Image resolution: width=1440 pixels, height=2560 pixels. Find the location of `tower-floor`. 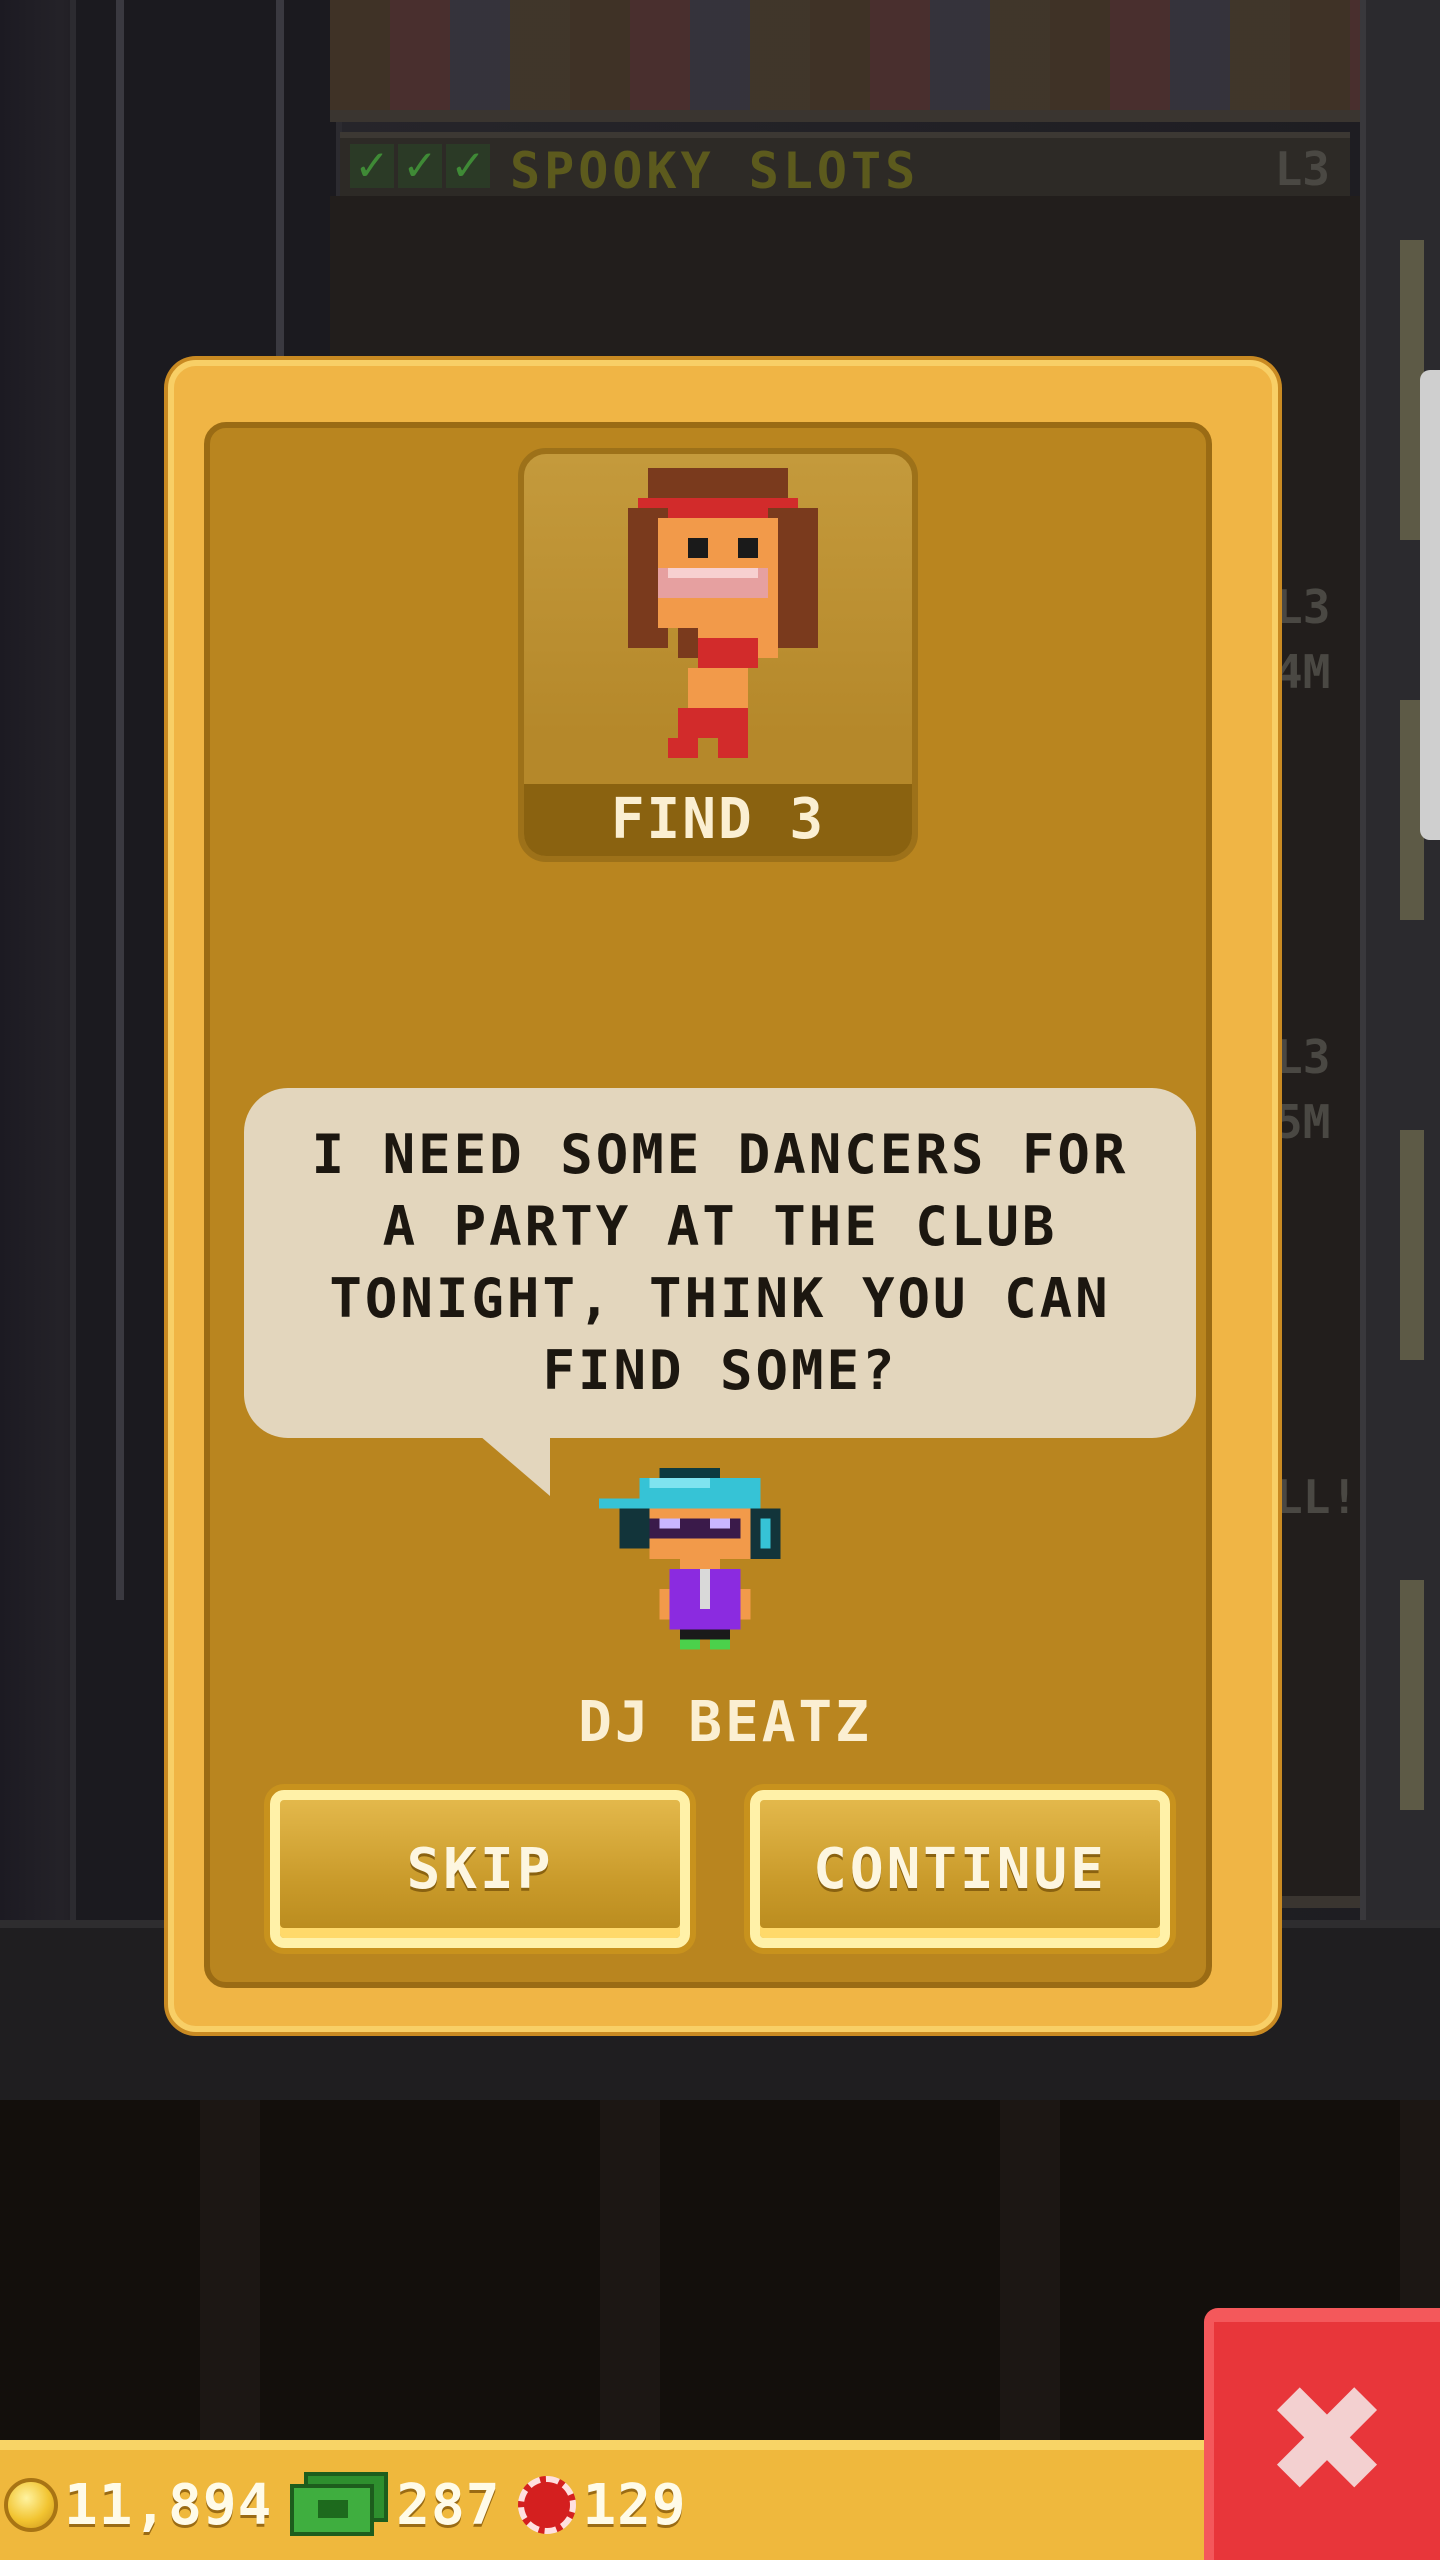

tower-floor is located at coordinates (845, 61).